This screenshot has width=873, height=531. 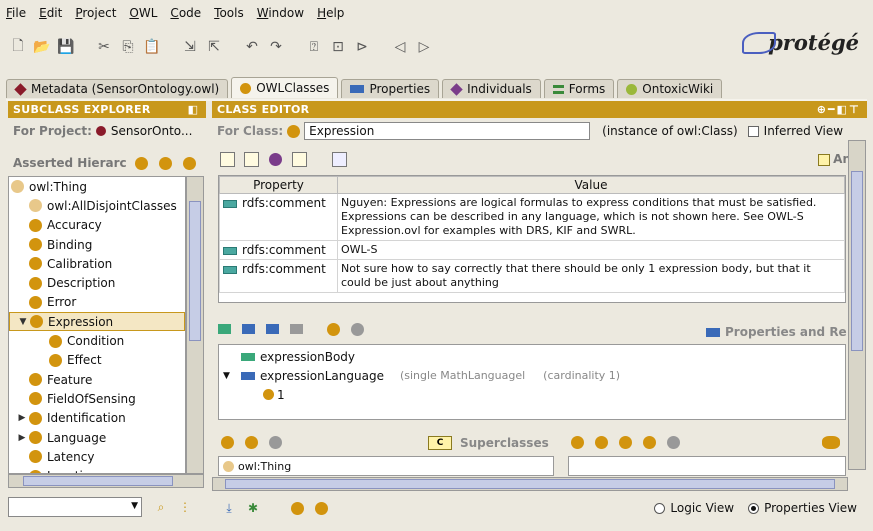 I want to click on tab-properties: Properties, so click(x=390, y=88).